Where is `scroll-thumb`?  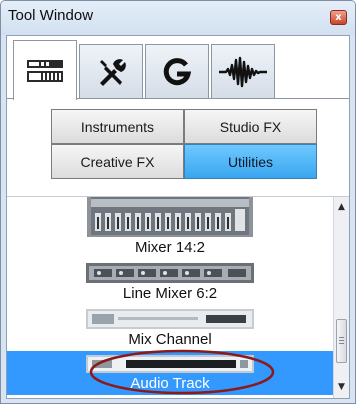
scroll-thumb is located at coordinates (341, 341).